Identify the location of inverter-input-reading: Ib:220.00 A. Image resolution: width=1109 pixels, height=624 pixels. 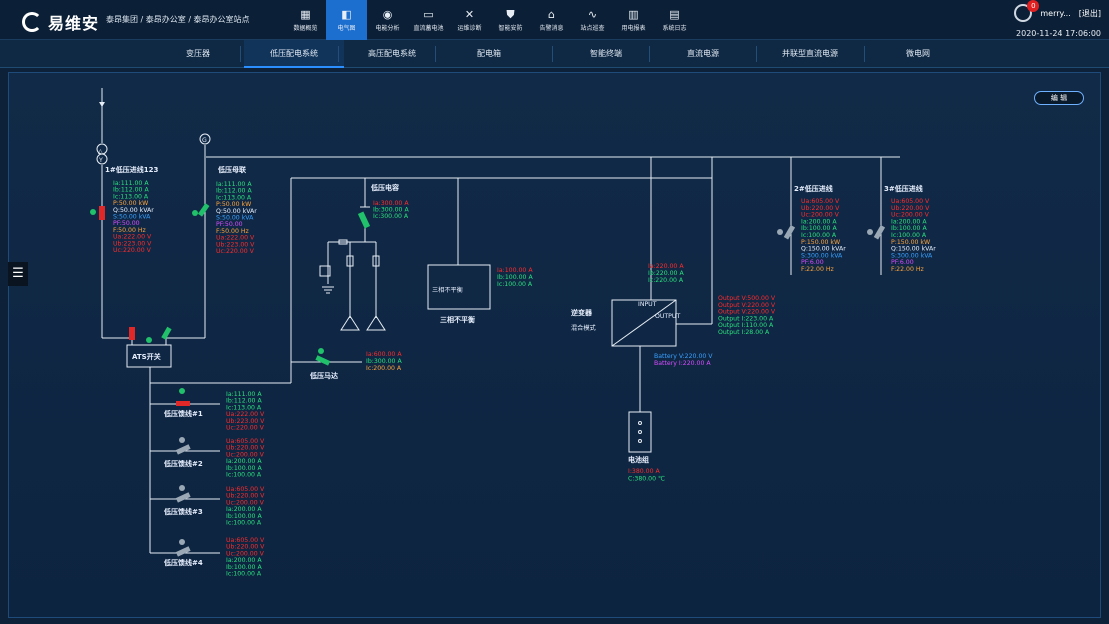
(666, 273).